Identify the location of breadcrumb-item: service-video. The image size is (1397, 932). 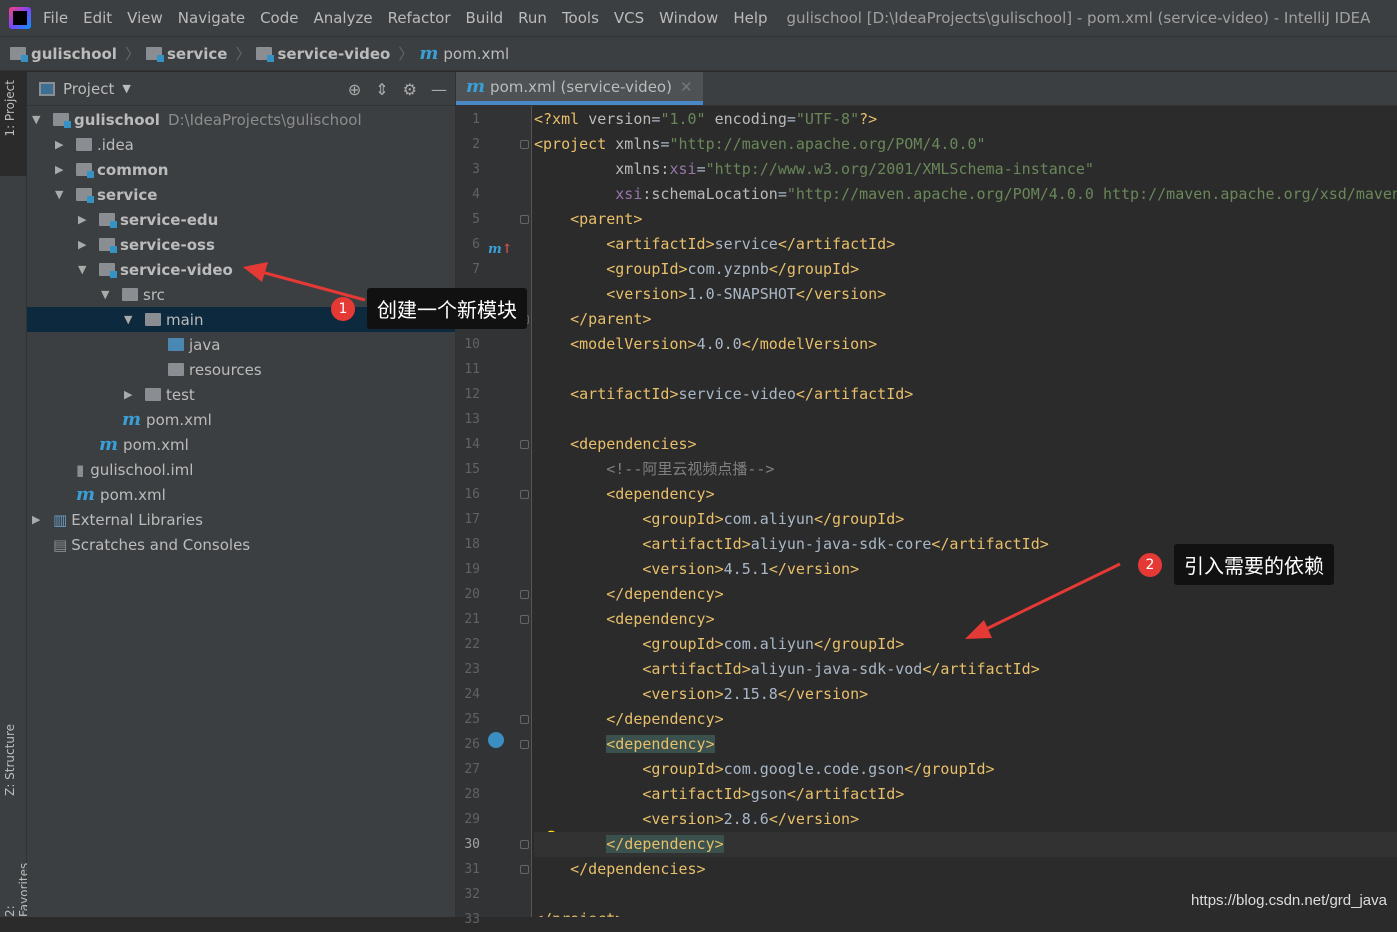
(323, 54).